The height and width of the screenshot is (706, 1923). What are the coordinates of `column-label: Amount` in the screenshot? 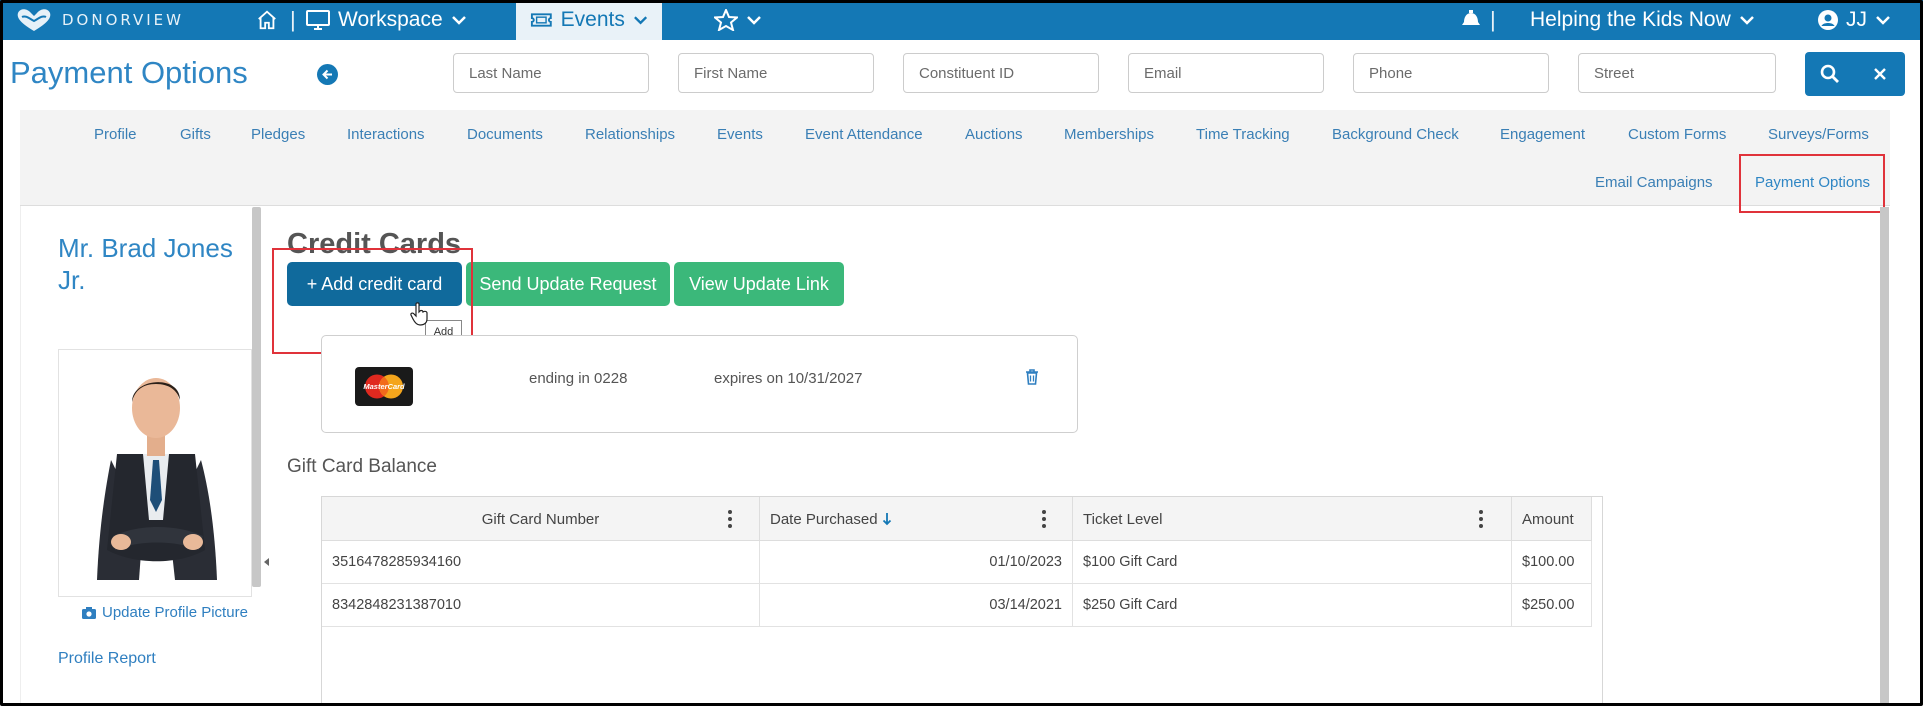 It's located at (1548, 519).